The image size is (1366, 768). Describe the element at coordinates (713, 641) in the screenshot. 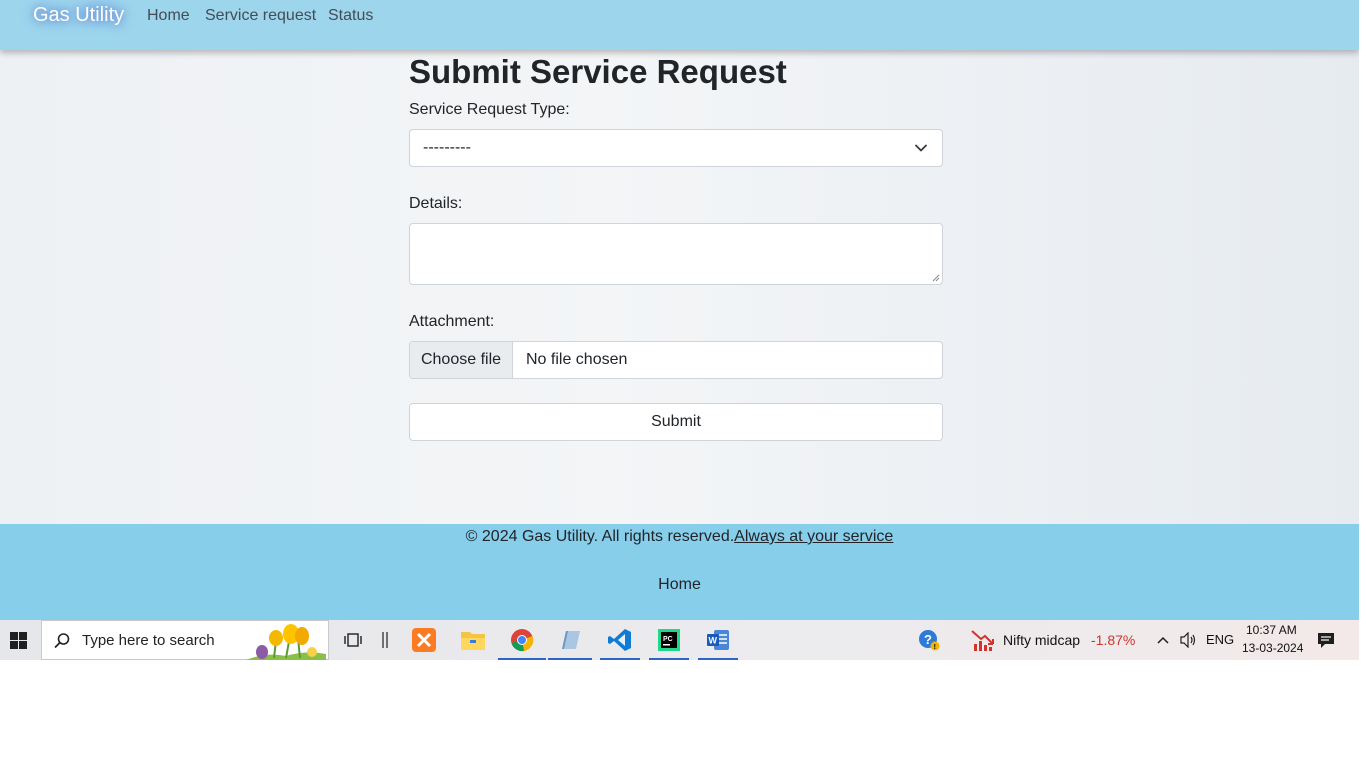

I see `svg-text: W` at that location.